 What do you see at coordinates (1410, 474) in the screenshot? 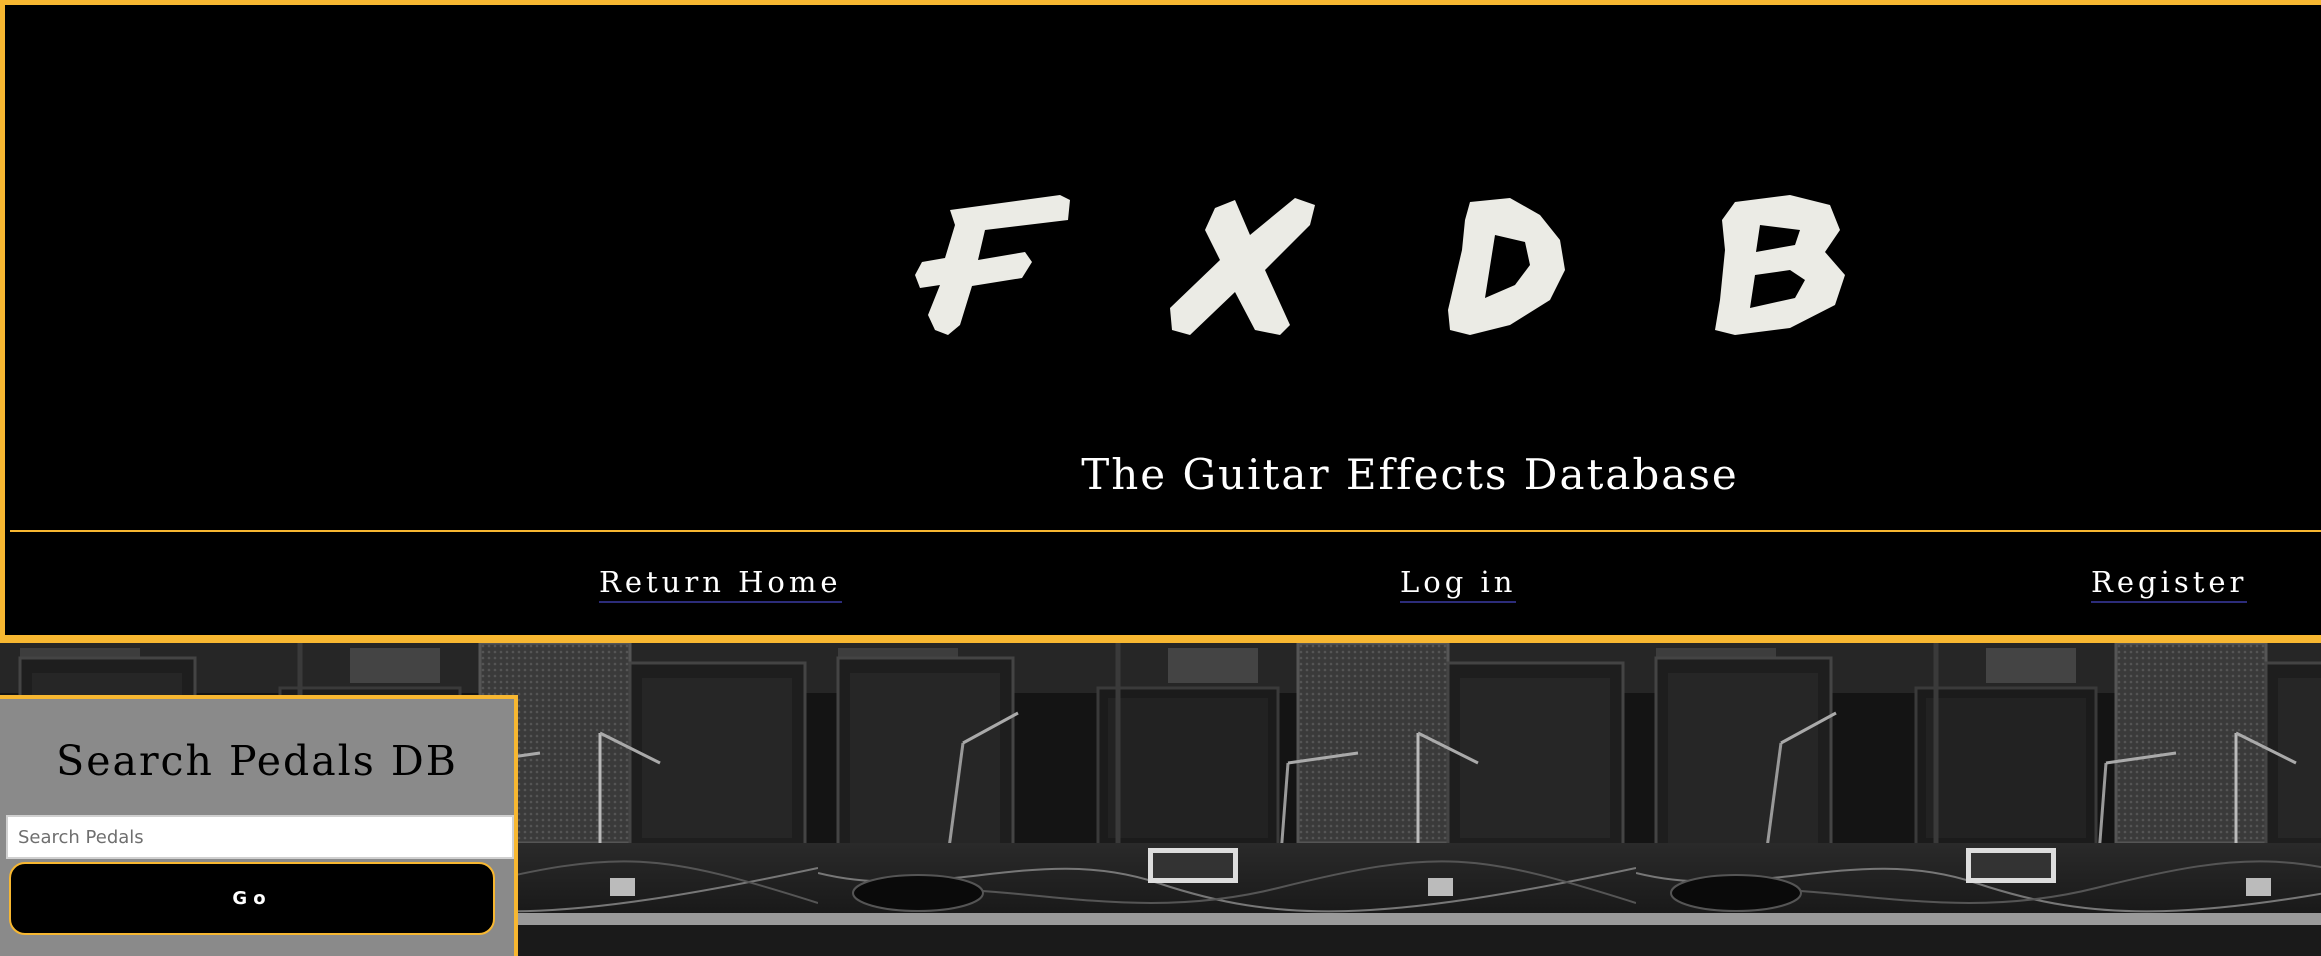
I see `site-tagline: The Guitar Effects Database` at bounding box center [1410, 474].